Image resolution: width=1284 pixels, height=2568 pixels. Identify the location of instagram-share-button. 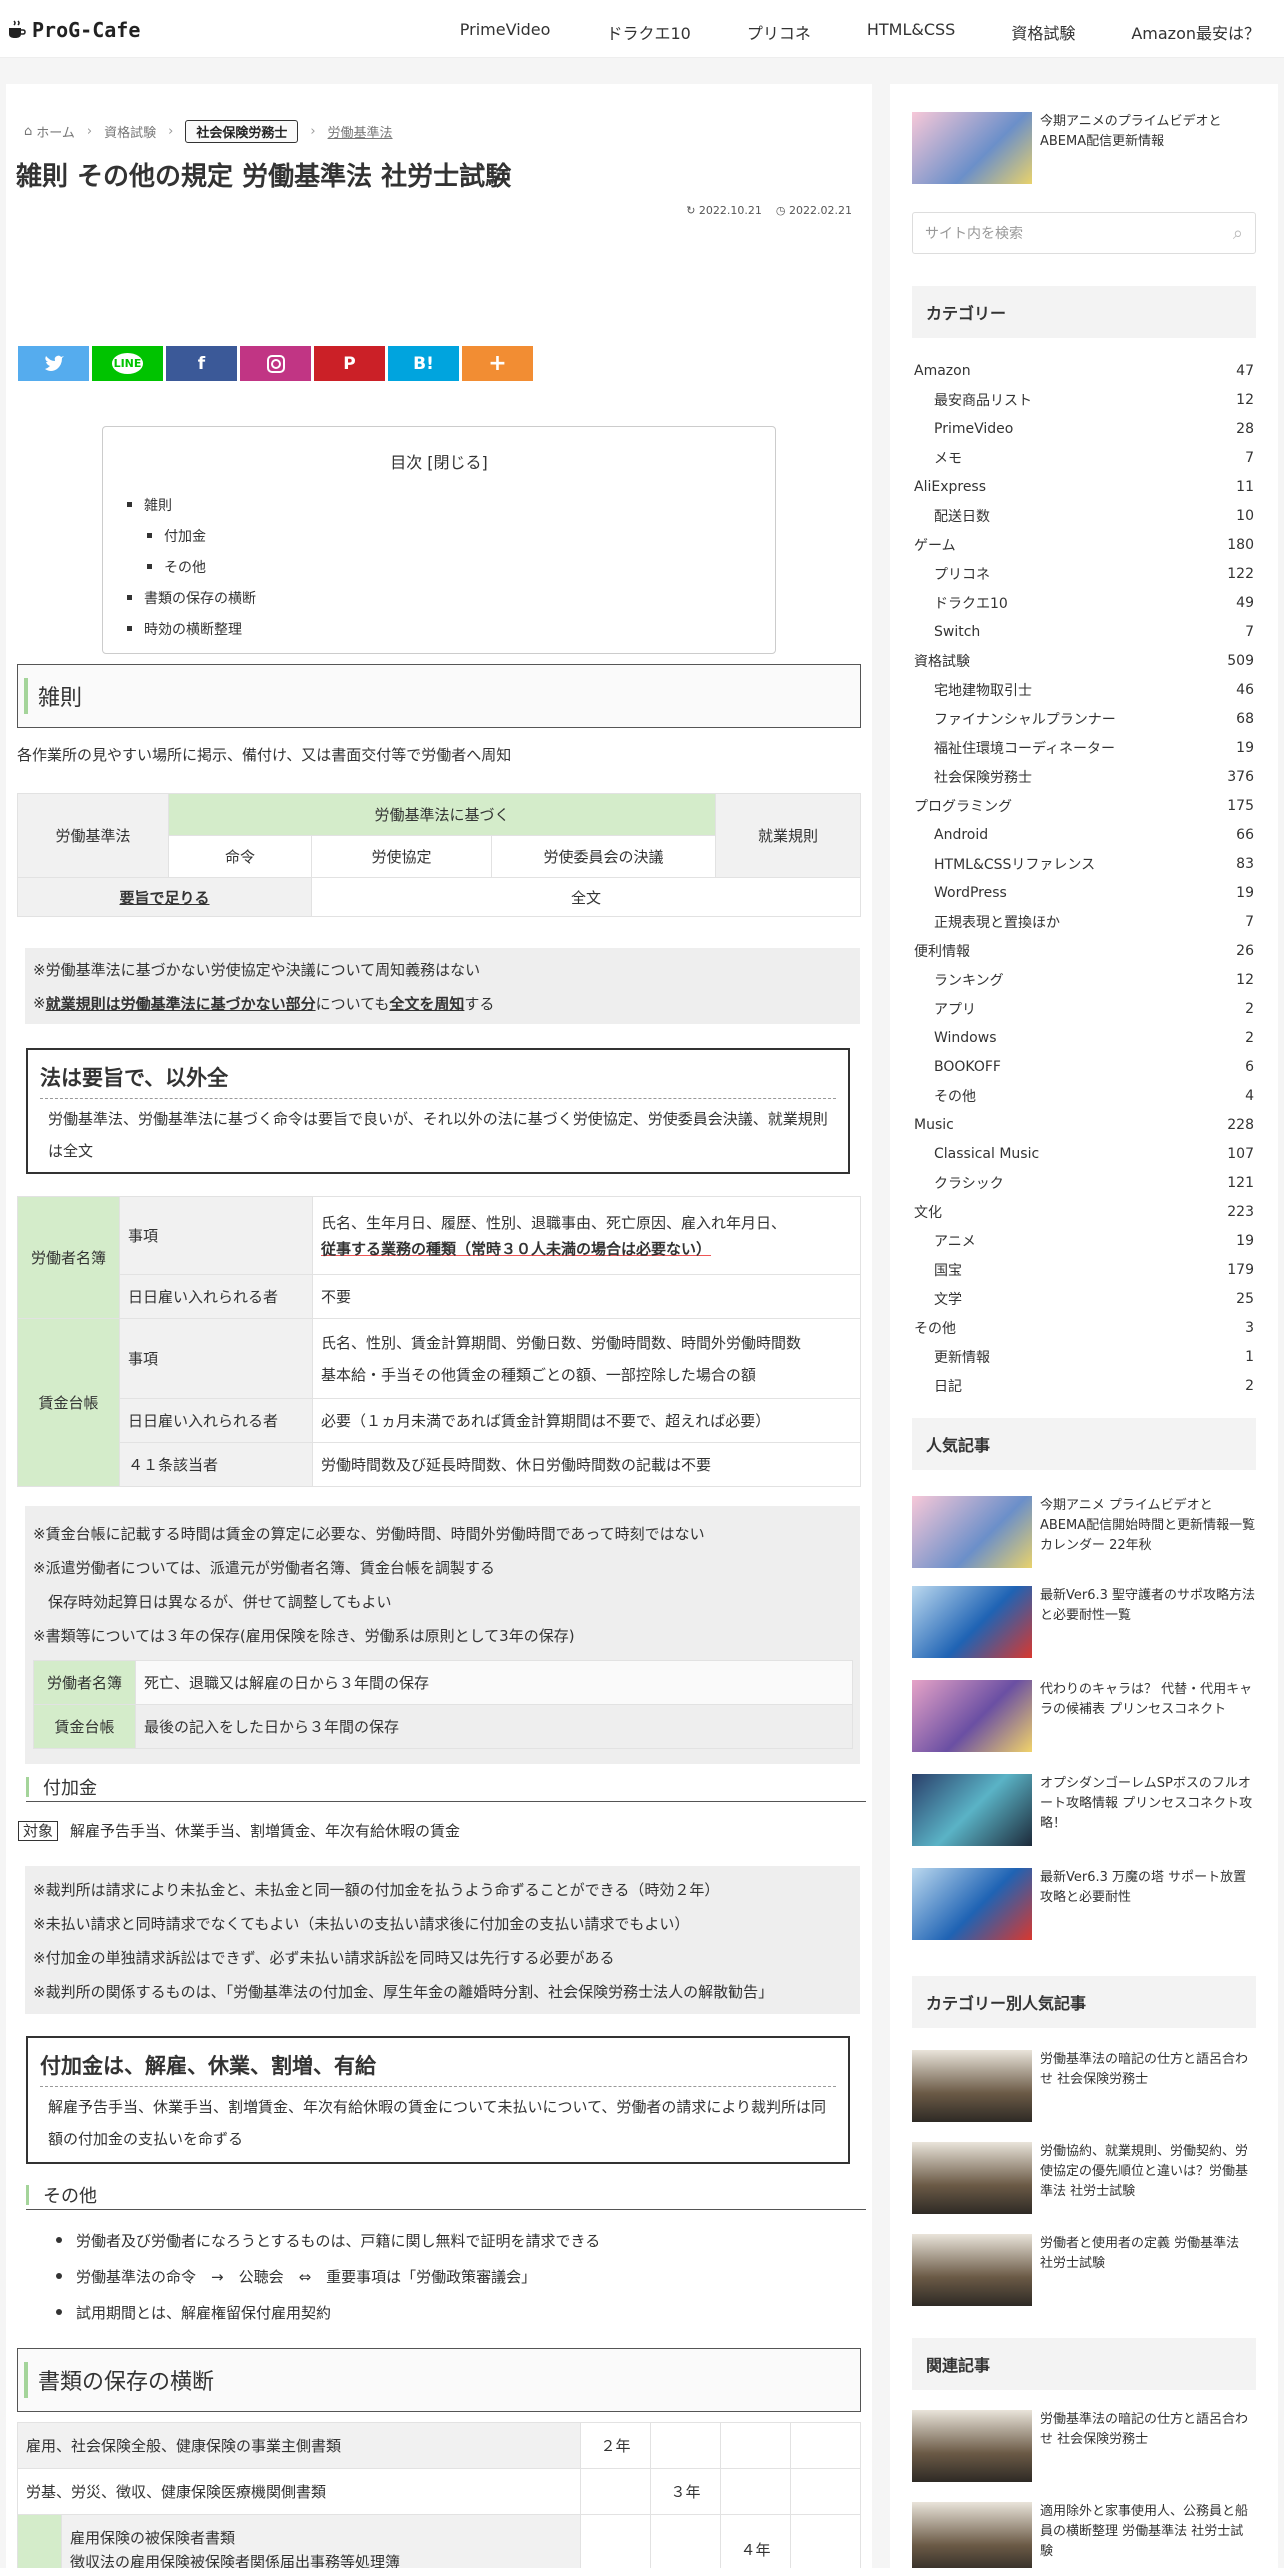
(275, 363).